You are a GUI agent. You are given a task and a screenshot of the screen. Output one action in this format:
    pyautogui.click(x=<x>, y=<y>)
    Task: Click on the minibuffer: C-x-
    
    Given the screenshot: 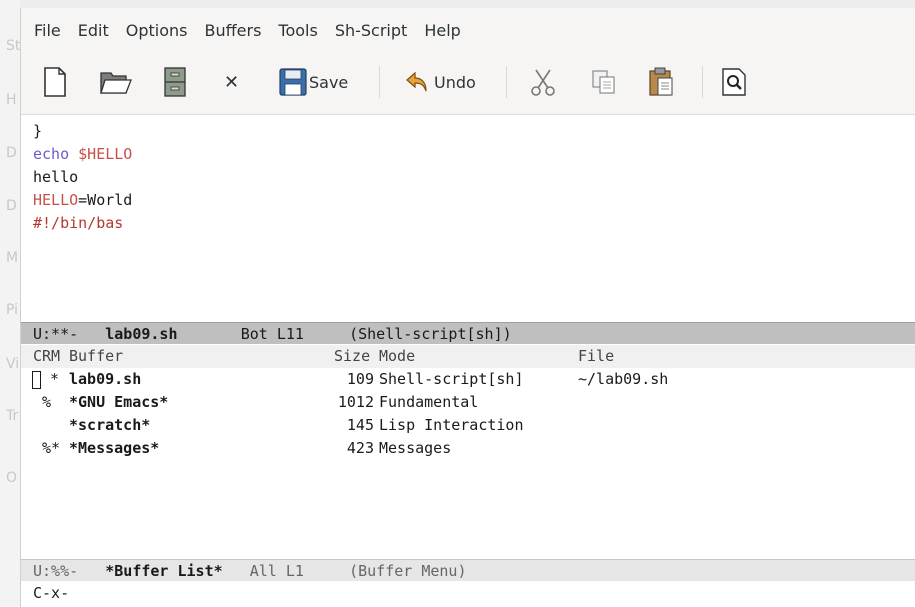 What is the action you would take?
    pyautogui.click(x=468, y=594)
    